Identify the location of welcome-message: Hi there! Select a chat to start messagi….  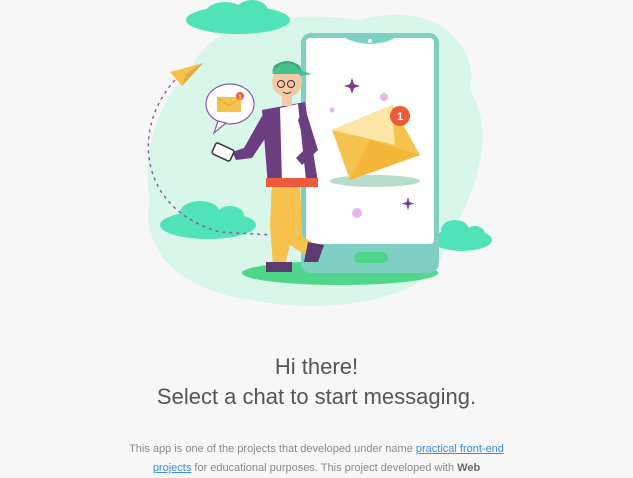
(316, 382).